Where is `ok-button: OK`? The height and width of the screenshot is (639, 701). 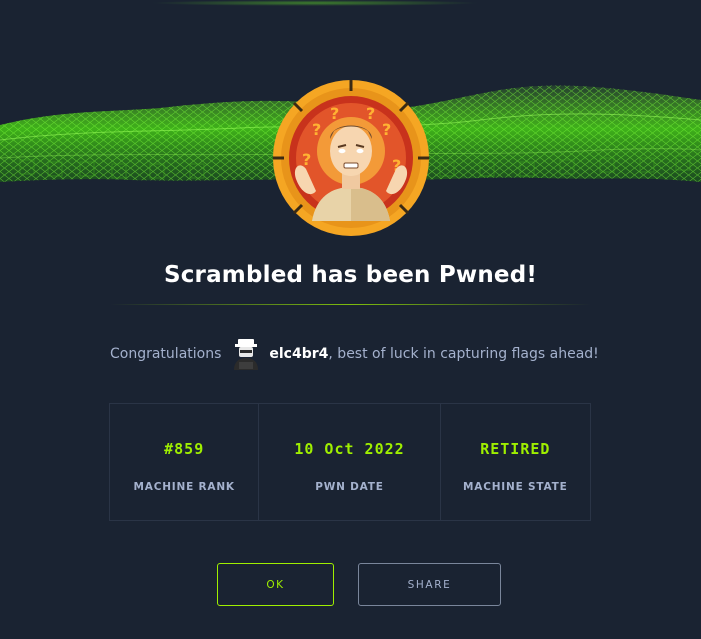 ok-button: OK is located at coordinates (275, 584).